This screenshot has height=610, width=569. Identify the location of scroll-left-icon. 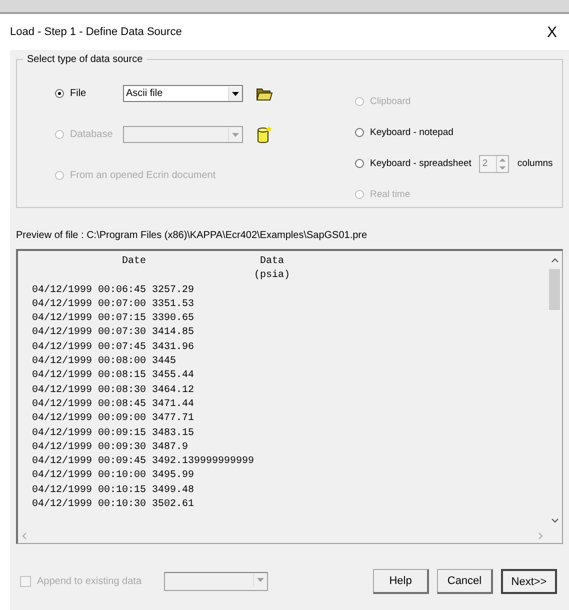
(24, 536).